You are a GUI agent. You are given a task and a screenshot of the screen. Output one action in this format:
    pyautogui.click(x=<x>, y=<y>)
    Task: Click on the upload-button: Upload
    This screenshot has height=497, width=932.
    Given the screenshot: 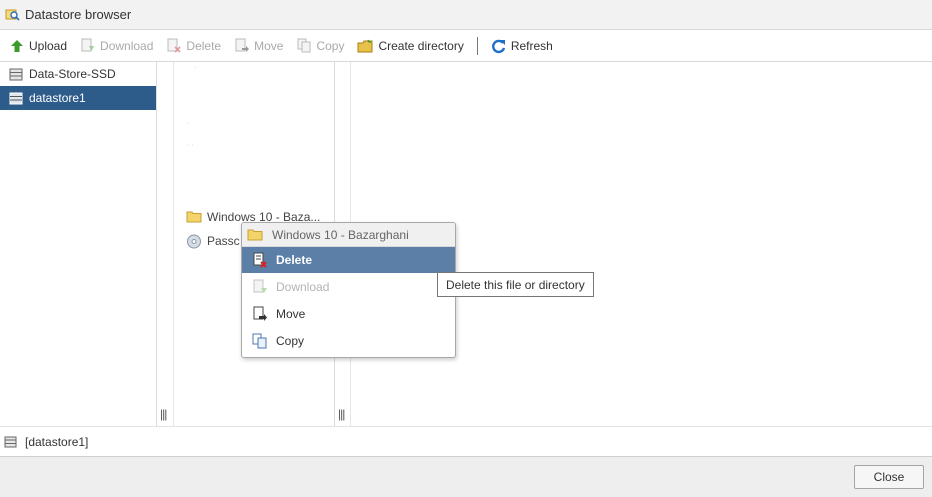 What is the action you would take?
    pyautogui.click(x=38, y=46)
    